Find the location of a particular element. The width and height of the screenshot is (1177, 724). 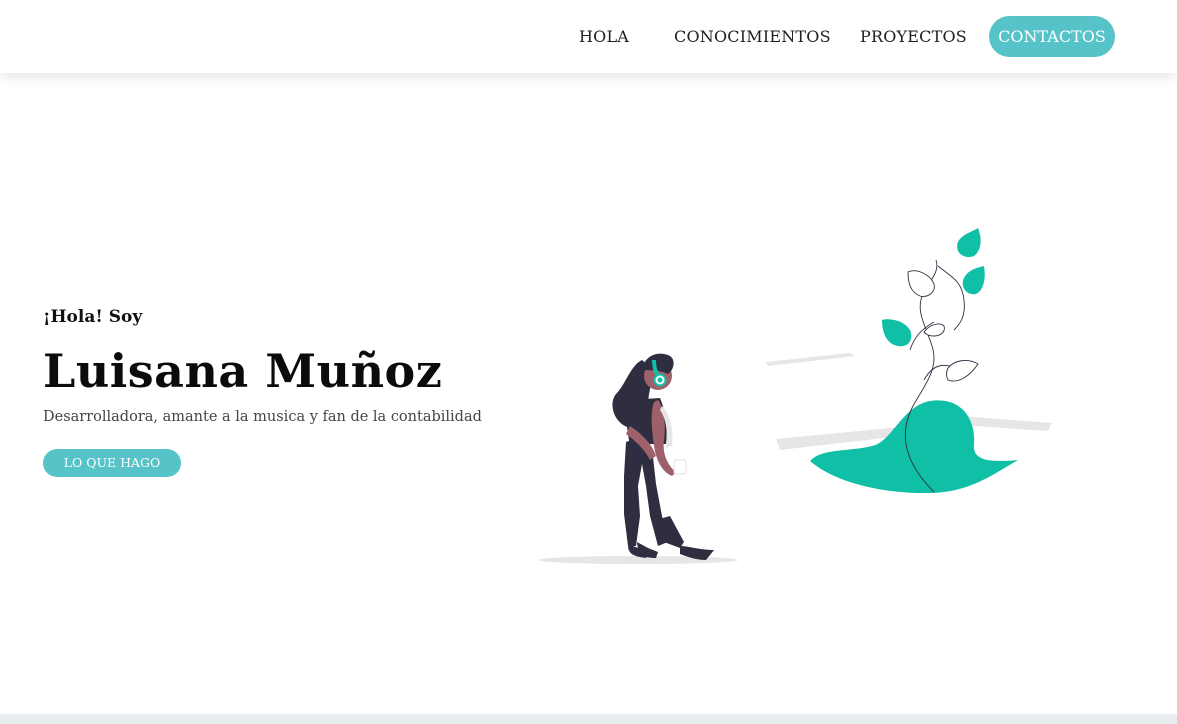

top-navbar: HOLA CONOCIMIENTOS PROYECTOS CONTACTOS is located at coordinates (588, 36).